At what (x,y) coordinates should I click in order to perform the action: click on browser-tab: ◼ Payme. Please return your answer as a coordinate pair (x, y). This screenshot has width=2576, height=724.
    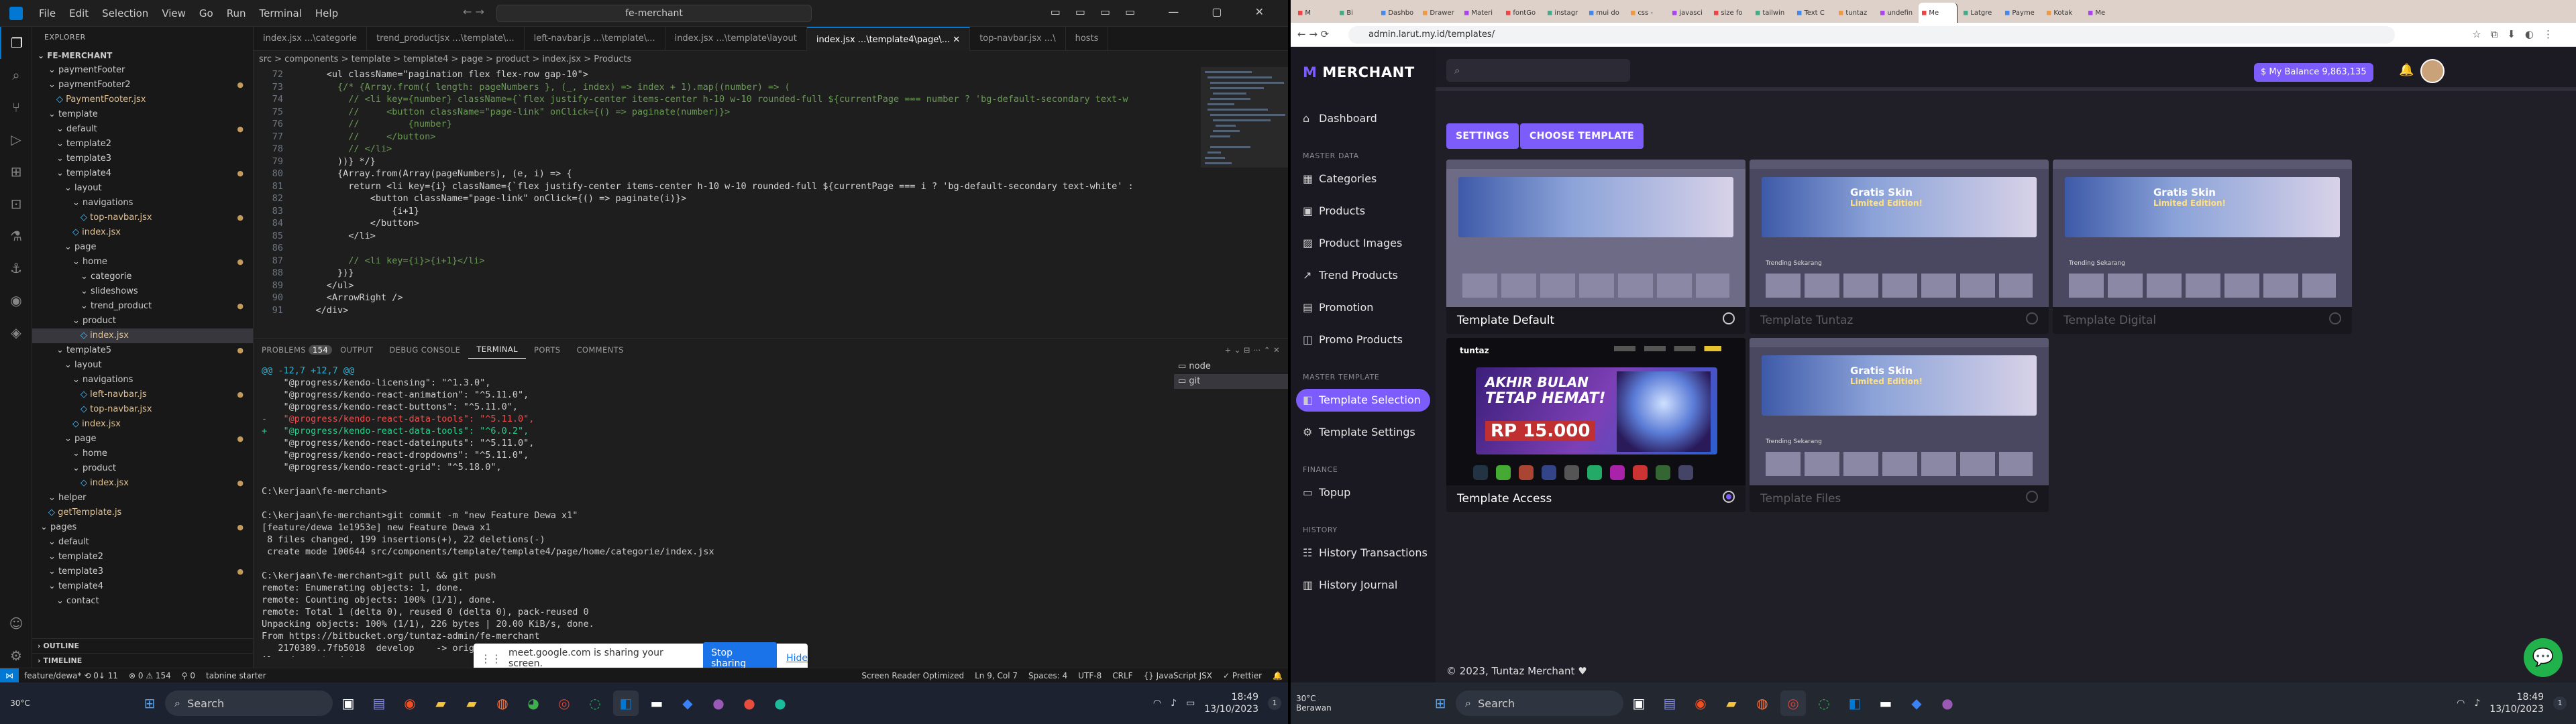
    Looking at the image, I should click on (2021, 13).